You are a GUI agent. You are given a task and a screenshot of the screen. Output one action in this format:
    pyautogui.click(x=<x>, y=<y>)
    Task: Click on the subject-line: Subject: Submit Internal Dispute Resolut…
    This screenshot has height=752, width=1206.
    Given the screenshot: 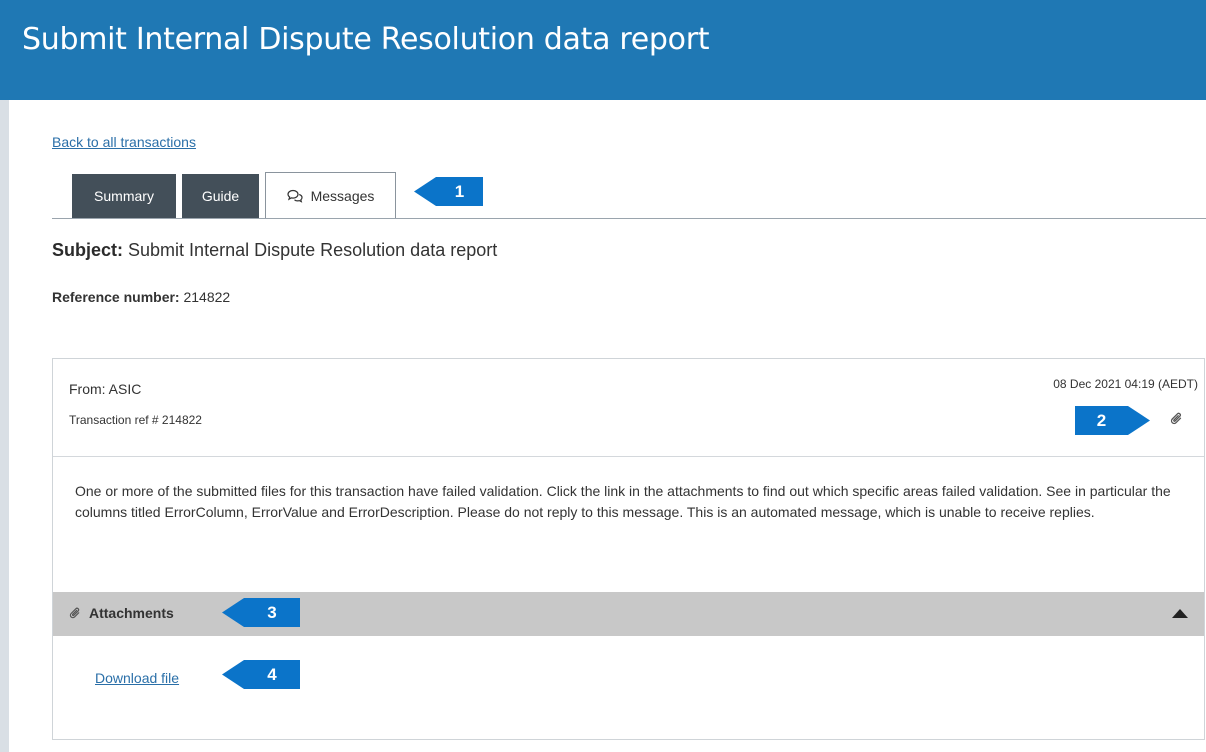 What is the action you would take?
    pyautogui.click(x=274, y=250)
    